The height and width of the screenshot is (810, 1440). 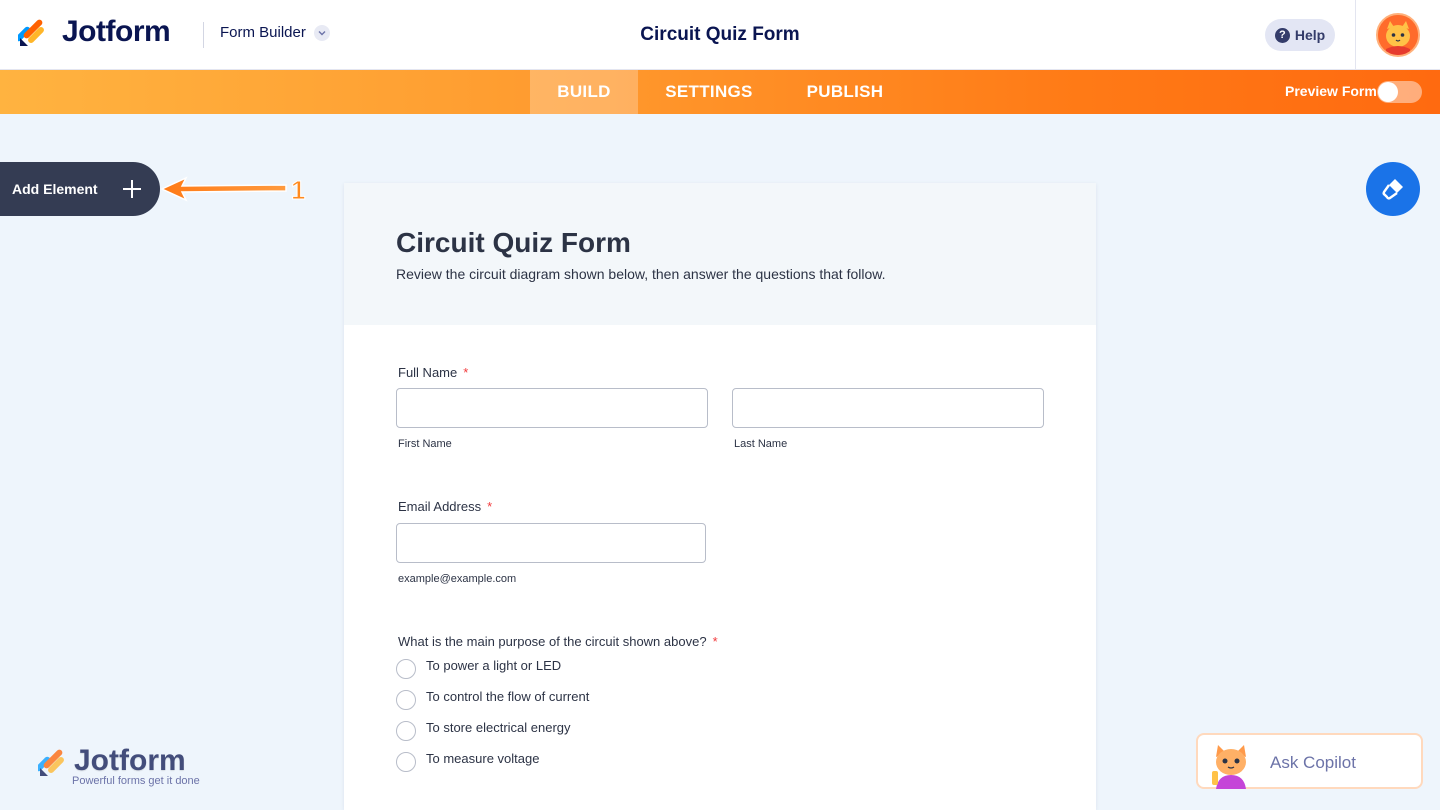 I want to click on help-label: Help, so click(x=1310, y=35).